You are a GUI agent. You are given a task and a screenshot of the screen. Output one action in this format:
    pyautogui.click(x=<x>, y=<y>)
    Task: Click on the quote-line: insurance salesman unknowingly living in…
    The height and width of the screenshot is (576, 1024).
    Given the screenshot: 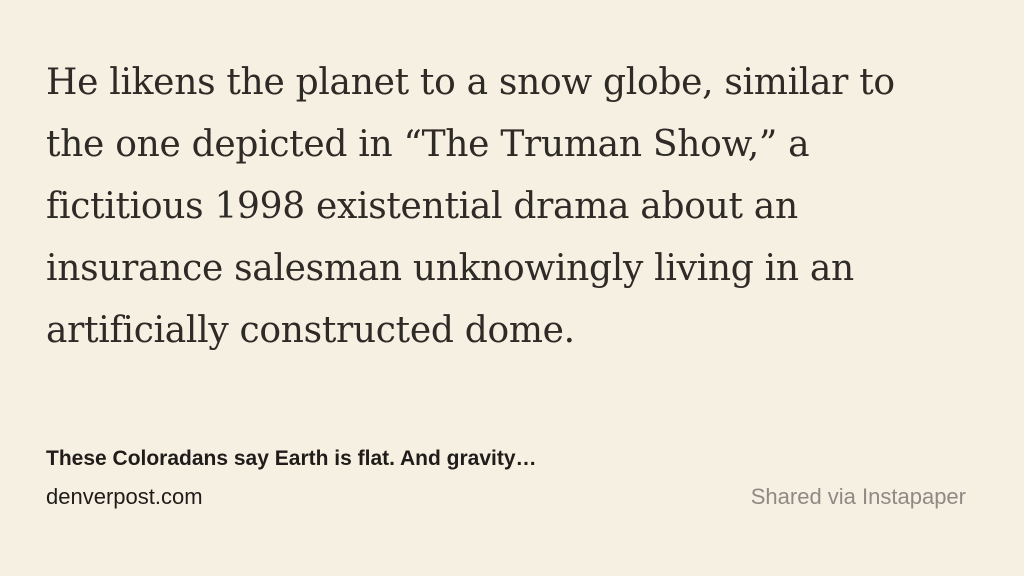 What is the action you would take?
    pyautogui.click(x=450, y=268)
    